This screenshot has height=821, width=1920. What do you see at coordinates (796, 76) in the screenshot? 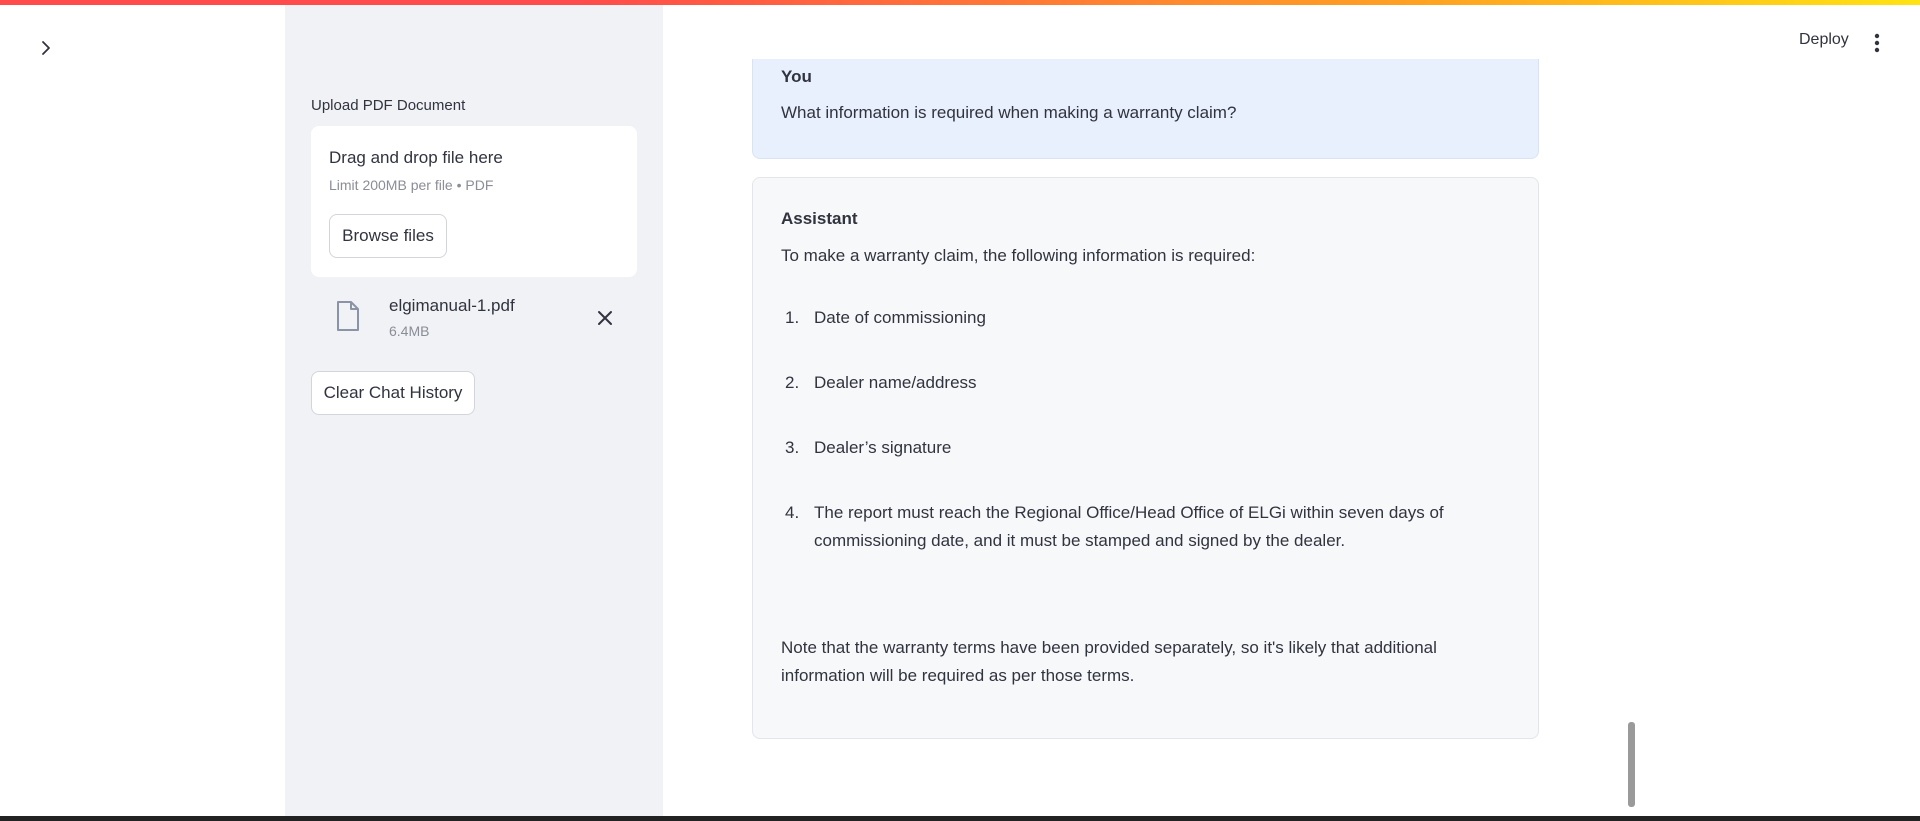
I see `user-role-label: You` at bounding box center [796, 76].